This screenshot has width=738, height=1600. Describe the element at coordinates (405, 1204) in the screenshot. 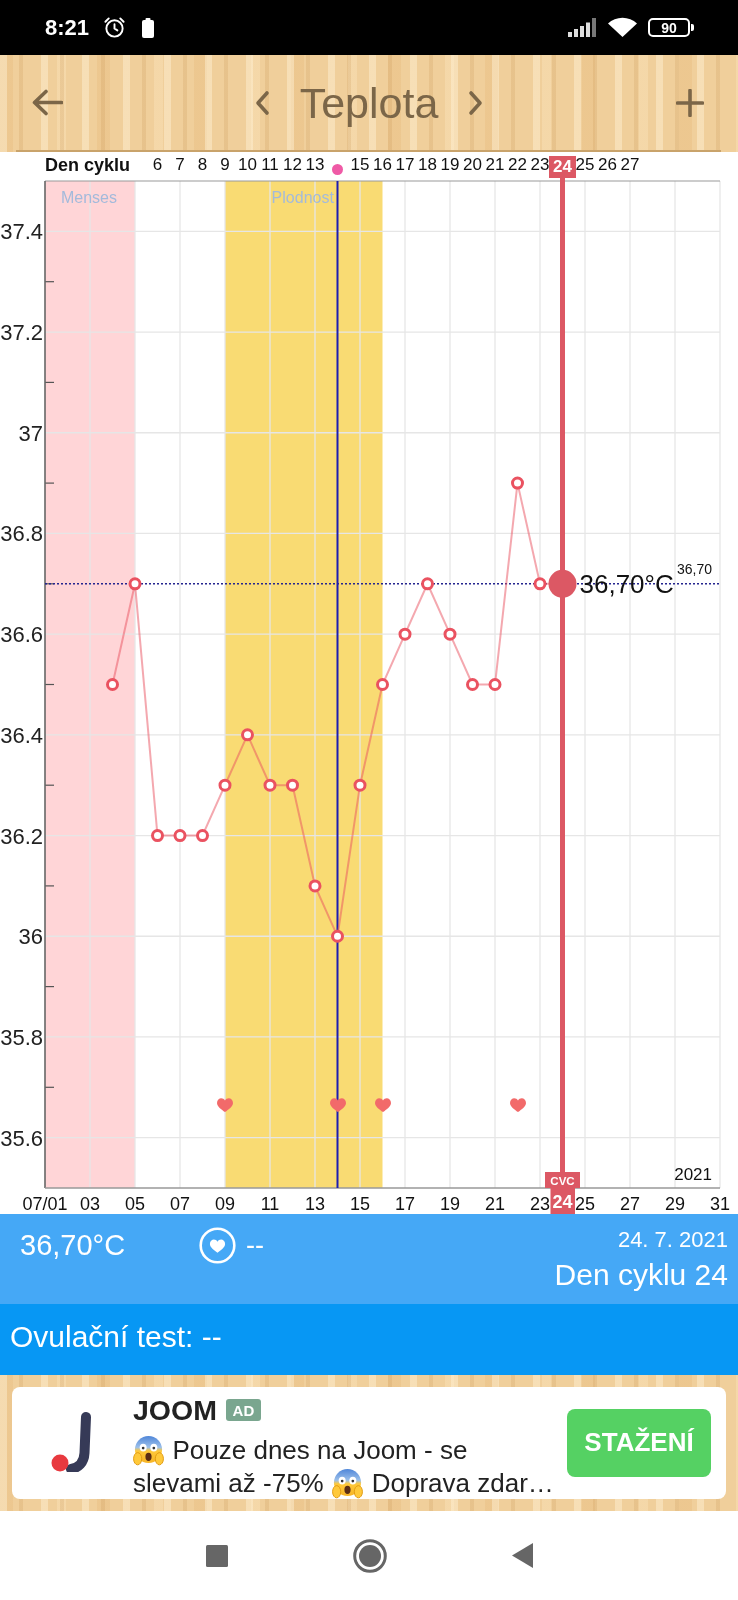

I see `x-axis-label: 17` at that location.